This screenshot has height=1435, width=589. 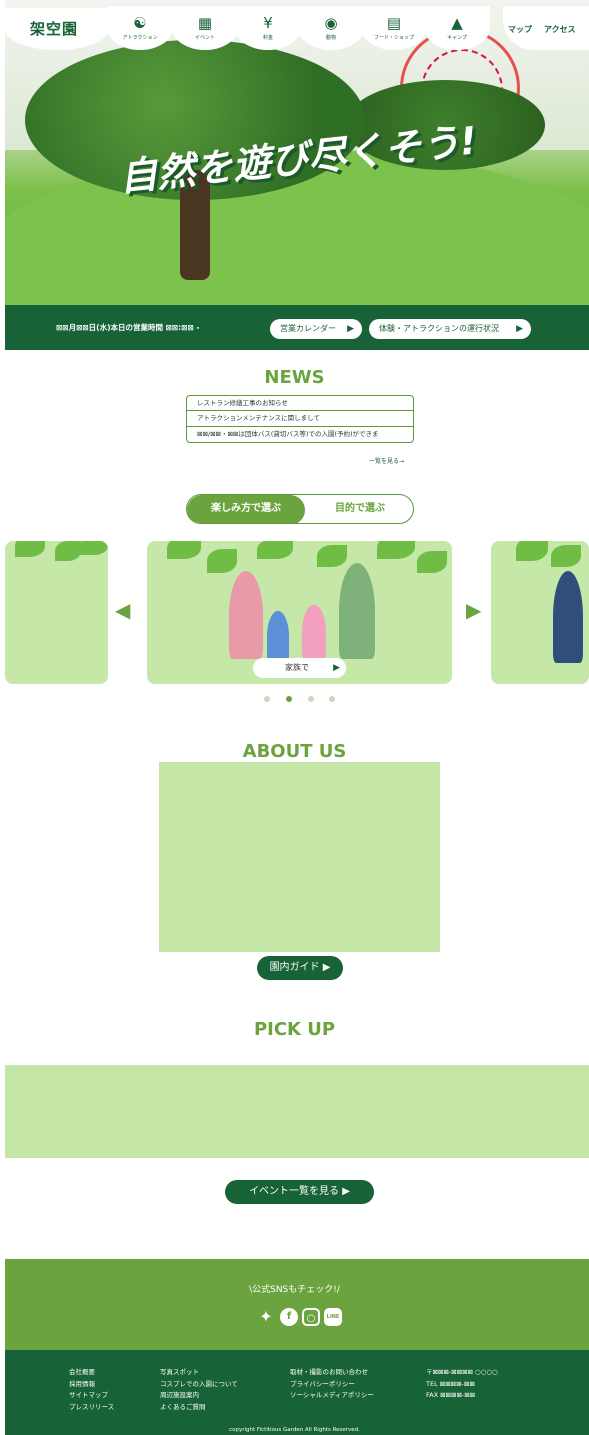 I want to click on attraction-status-button: 体験・アトラクションの運行状況 ▶, so click(x=450, y=329).